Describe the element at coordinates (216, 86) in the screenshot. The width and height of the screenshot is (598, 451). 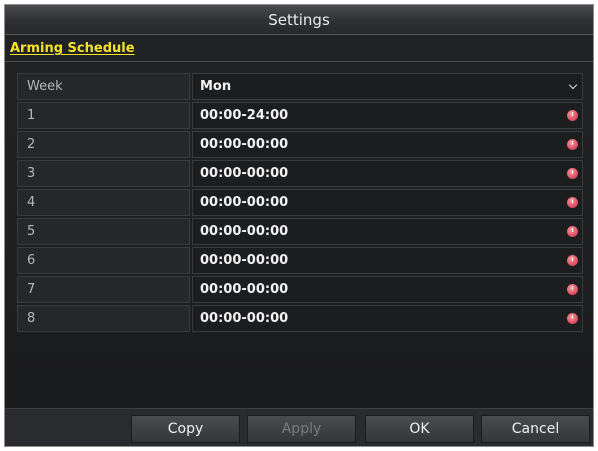
I see `day-select-value: Mon` at that location.